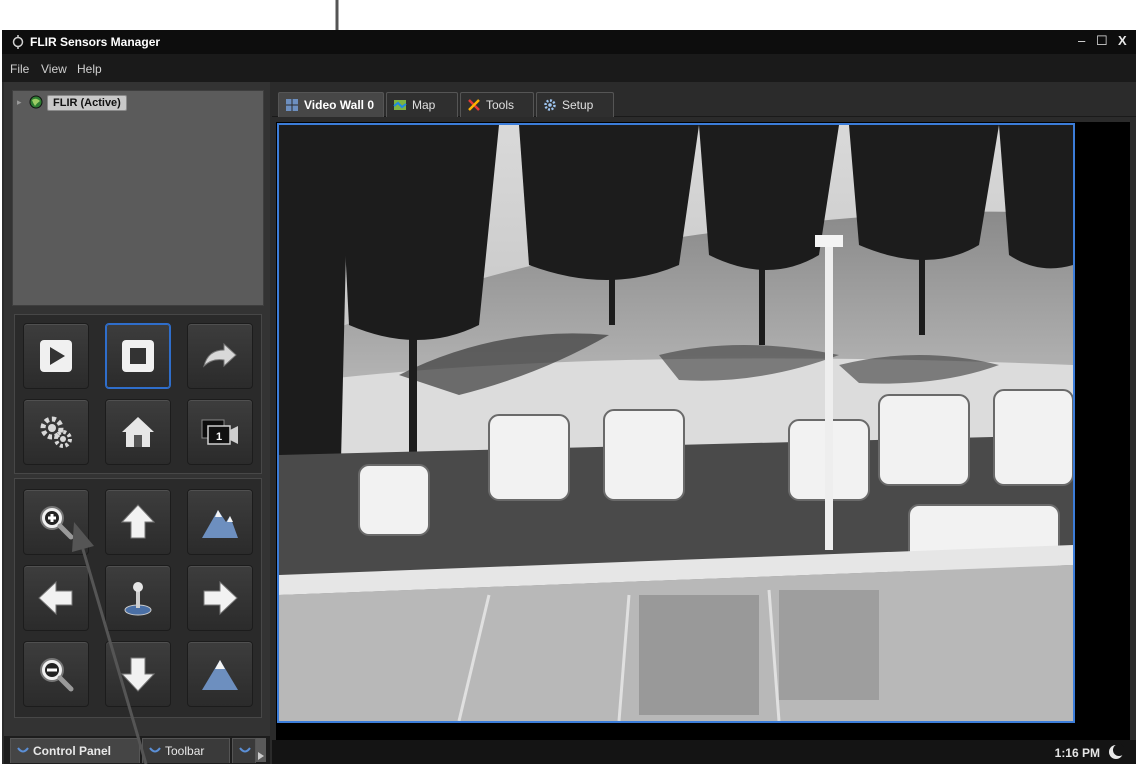 The image size is (1136, 767). I want to click on left-panel-tabs: Control Panel Toolbar, so click(137, 750).